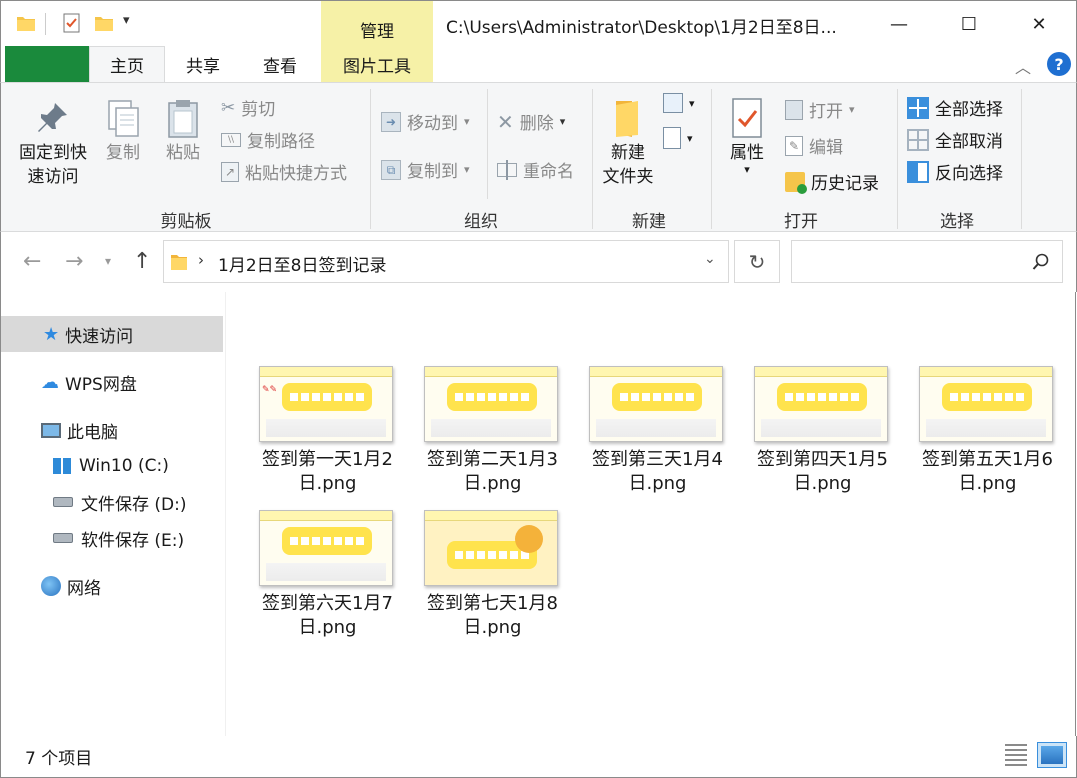 The image size is (1077, 778). I want to click on delete-button: ✕ 删除 ▾, so click(531, 122).